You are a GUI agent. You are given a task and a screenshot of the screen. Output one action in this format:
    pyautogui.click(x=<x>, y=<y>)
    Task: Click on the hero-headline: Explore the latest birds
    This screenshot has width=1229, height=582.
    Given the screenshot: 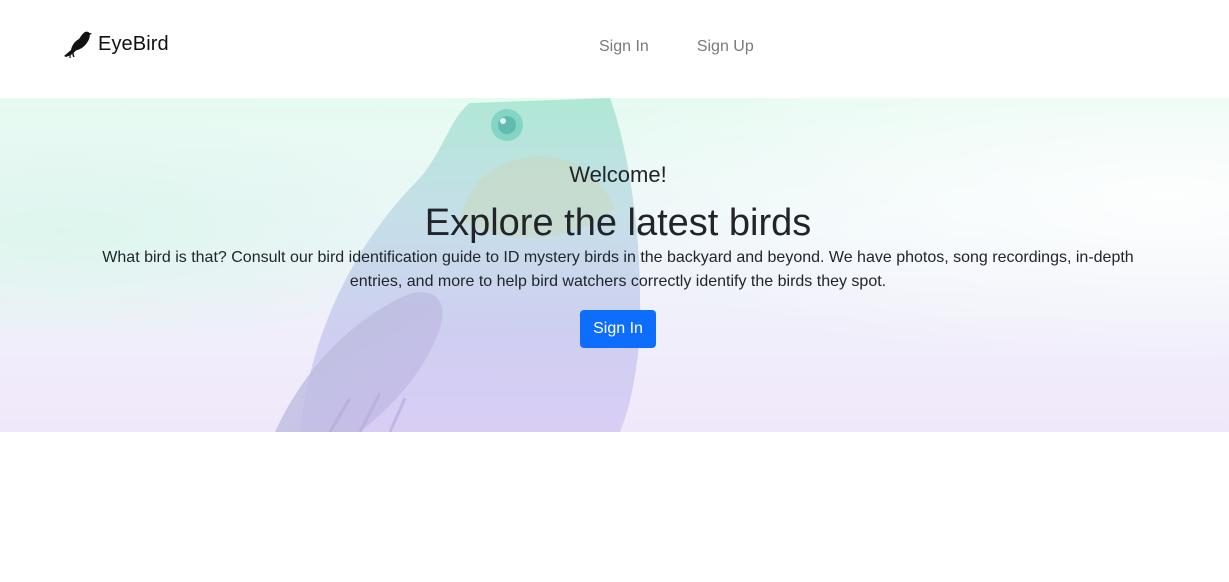 What is the action you would take?
    pyautogui.click(x=618, y=223)
    